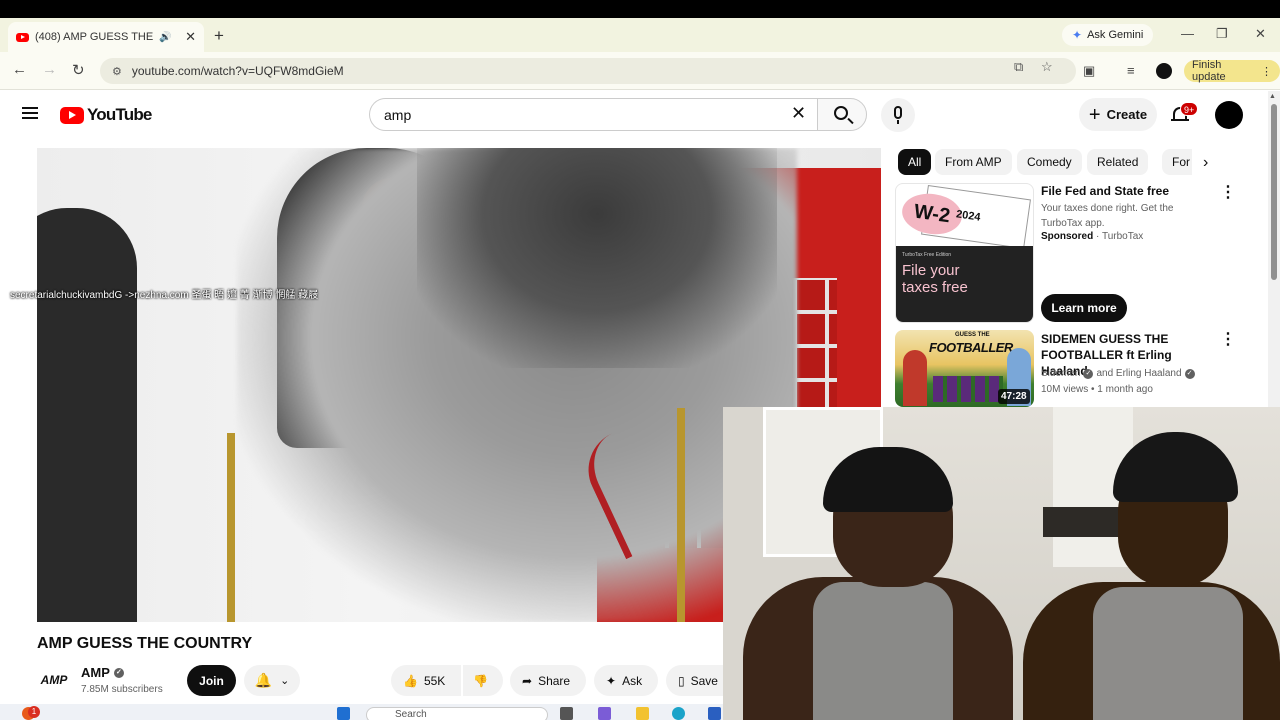 Image resolution: width=1280 pixels, height=720 pixels. I want to click on video-duration-badge: 47:28, so click(1014, 396).